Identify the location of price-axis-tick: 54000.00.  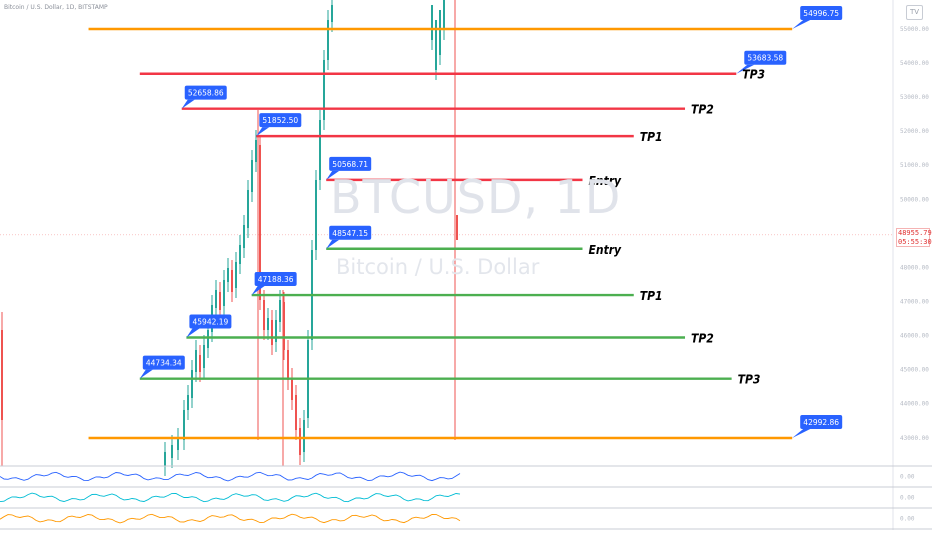
(914, 63).